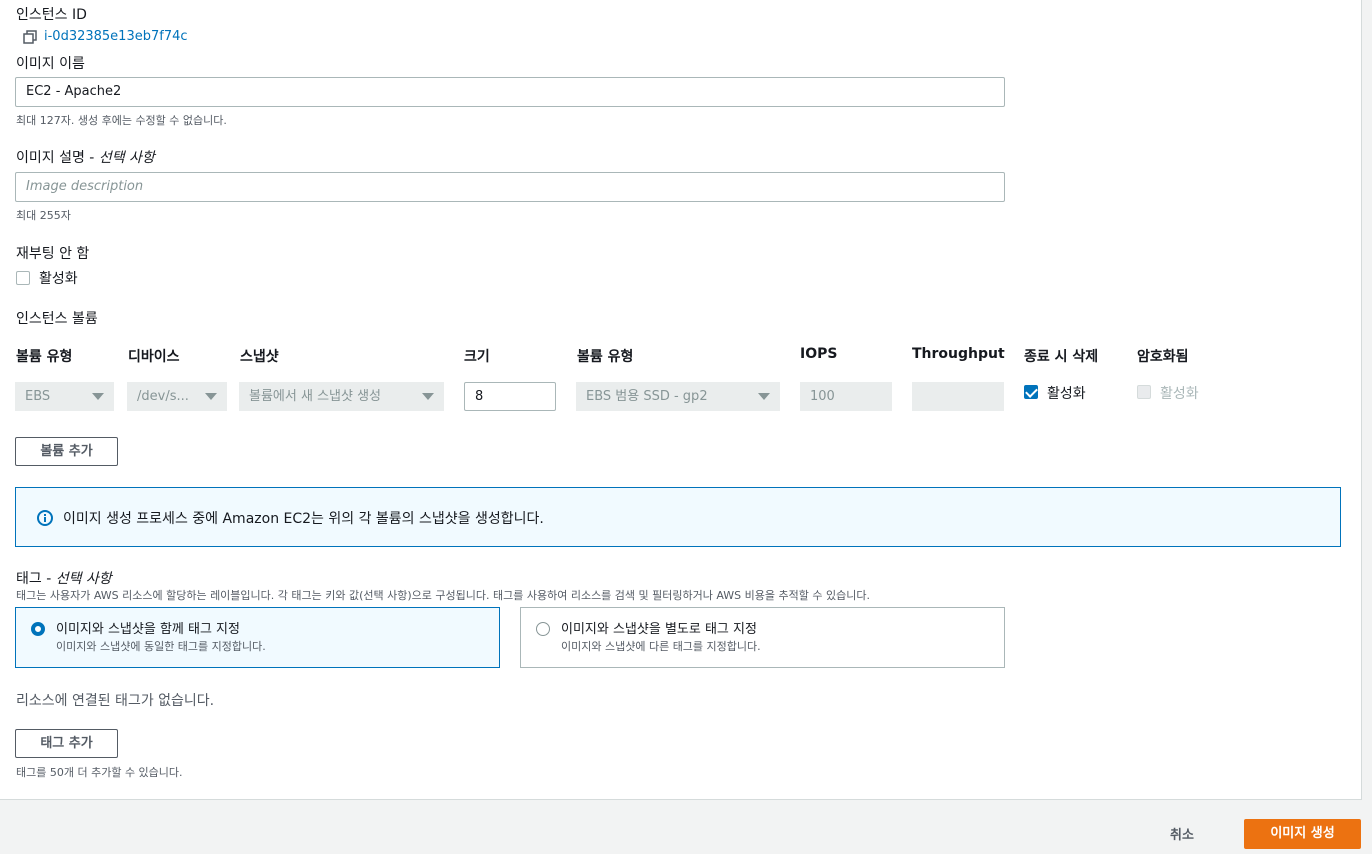 The image size is (1372, 854). What do you see at coordinates (259, 357) in the screenshot?
I see `col-snapshot: 스냅샷` at bounding box center [259, 357].